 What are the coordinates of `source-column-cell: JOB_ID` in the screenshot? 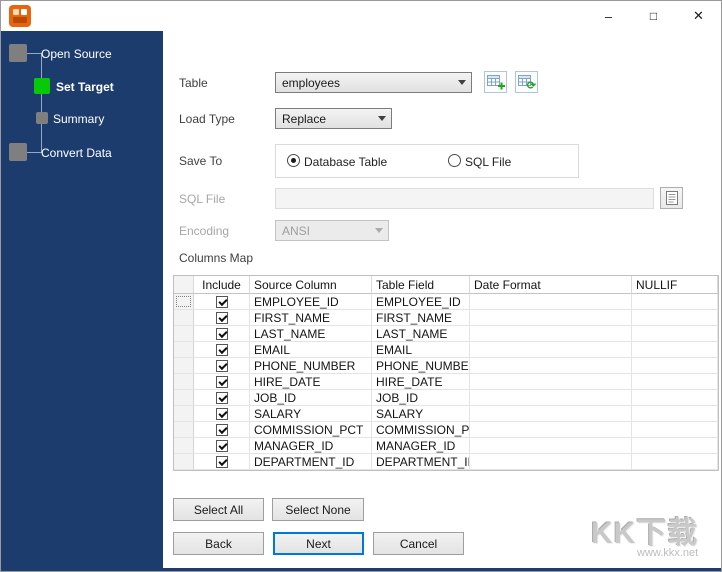 It's located at (311, 398).